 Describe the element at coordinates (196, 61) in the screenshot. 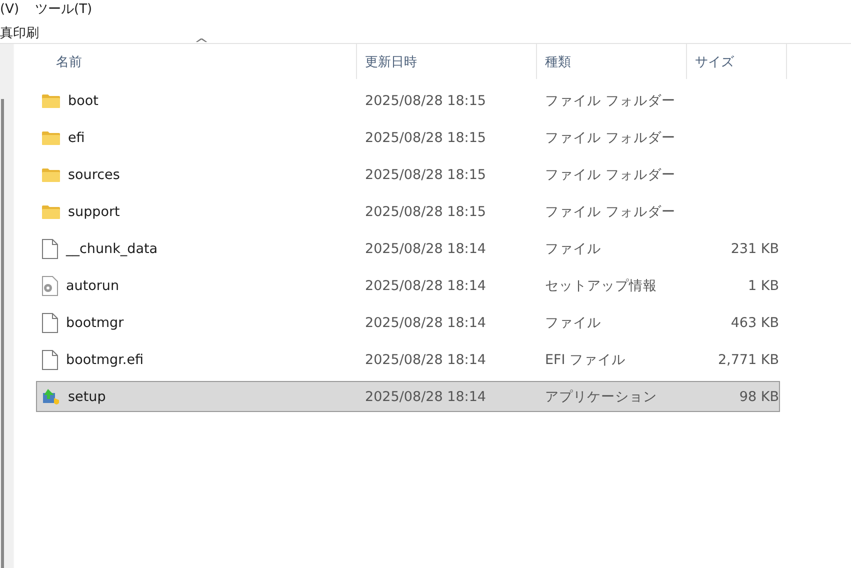

I see `column-header: 名前` at that location.